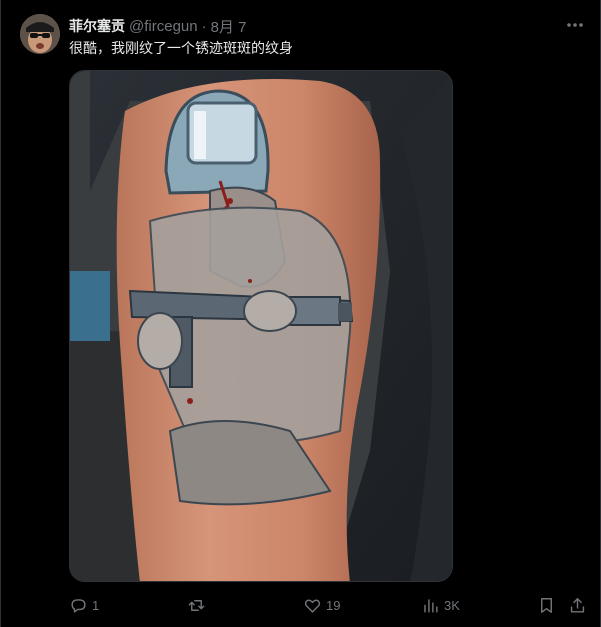 This screenshot has width=601, height=627. I want to click on avatar-image, so click(40, 34).